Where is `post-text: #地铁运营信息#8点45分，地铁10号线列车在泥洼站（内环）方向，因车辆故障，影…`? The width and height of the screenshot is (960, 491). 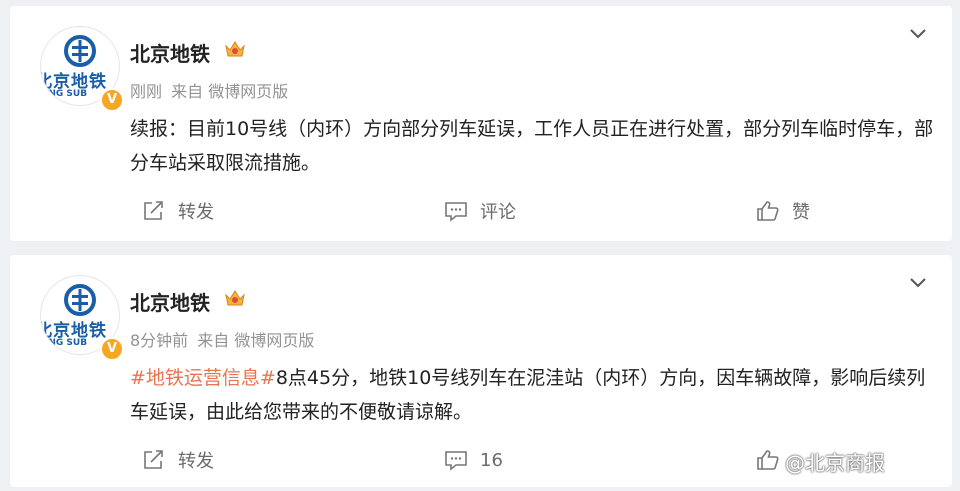 post-text: #地铁运营信息#8点45分，地铁10号线列车在泥洼站（内环）方向，因车辆故障，影… is located at coordinates (535, 395).